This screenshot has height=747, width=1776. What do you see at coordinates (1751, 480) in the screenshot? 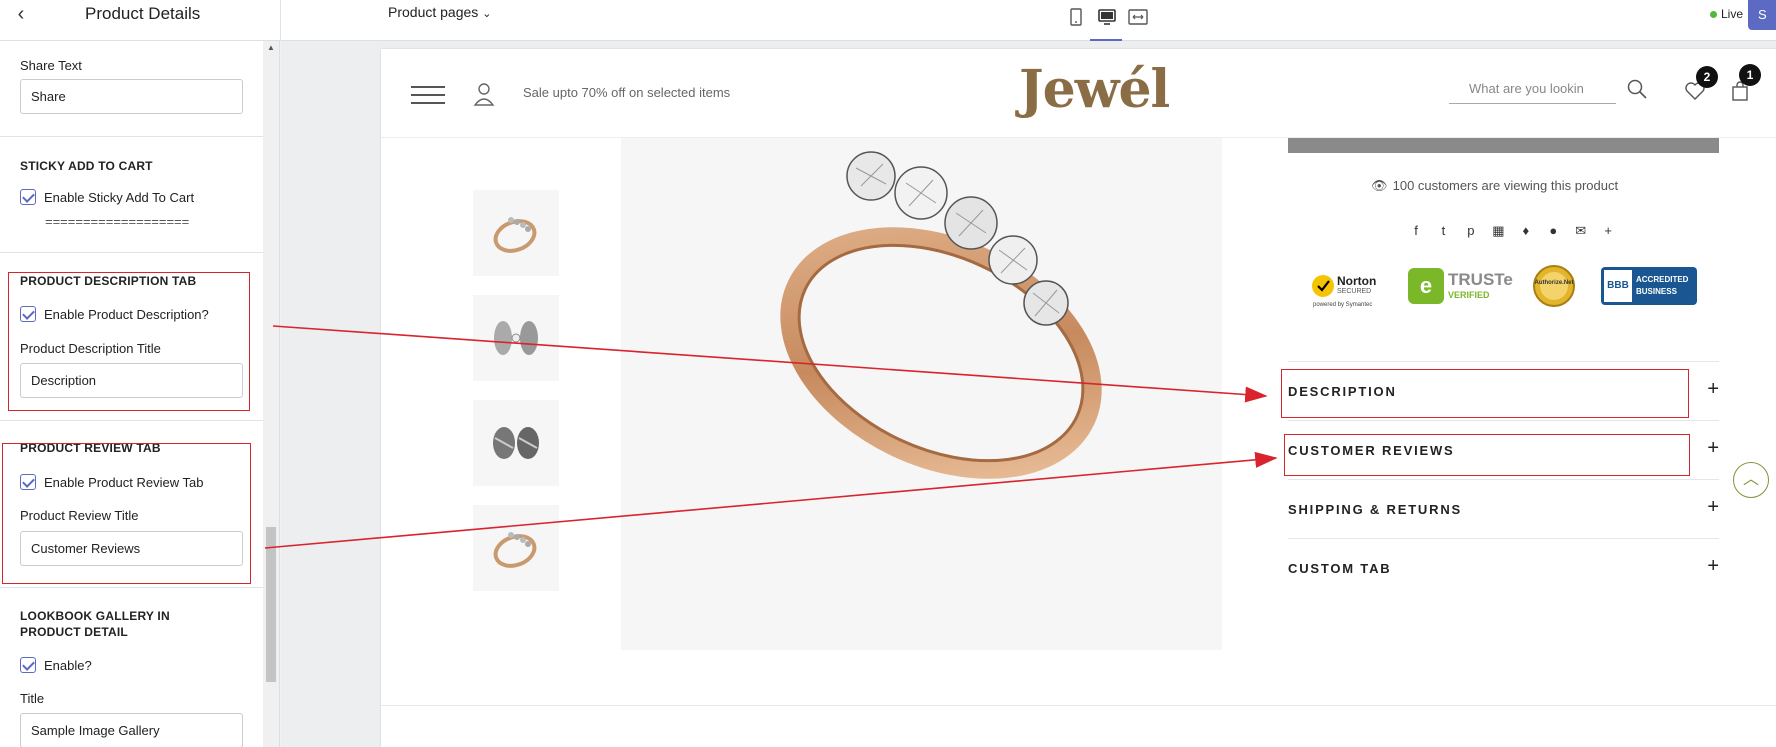
I see `scroll-to-top-icon: ︿` at bounding box center [1751, 480].